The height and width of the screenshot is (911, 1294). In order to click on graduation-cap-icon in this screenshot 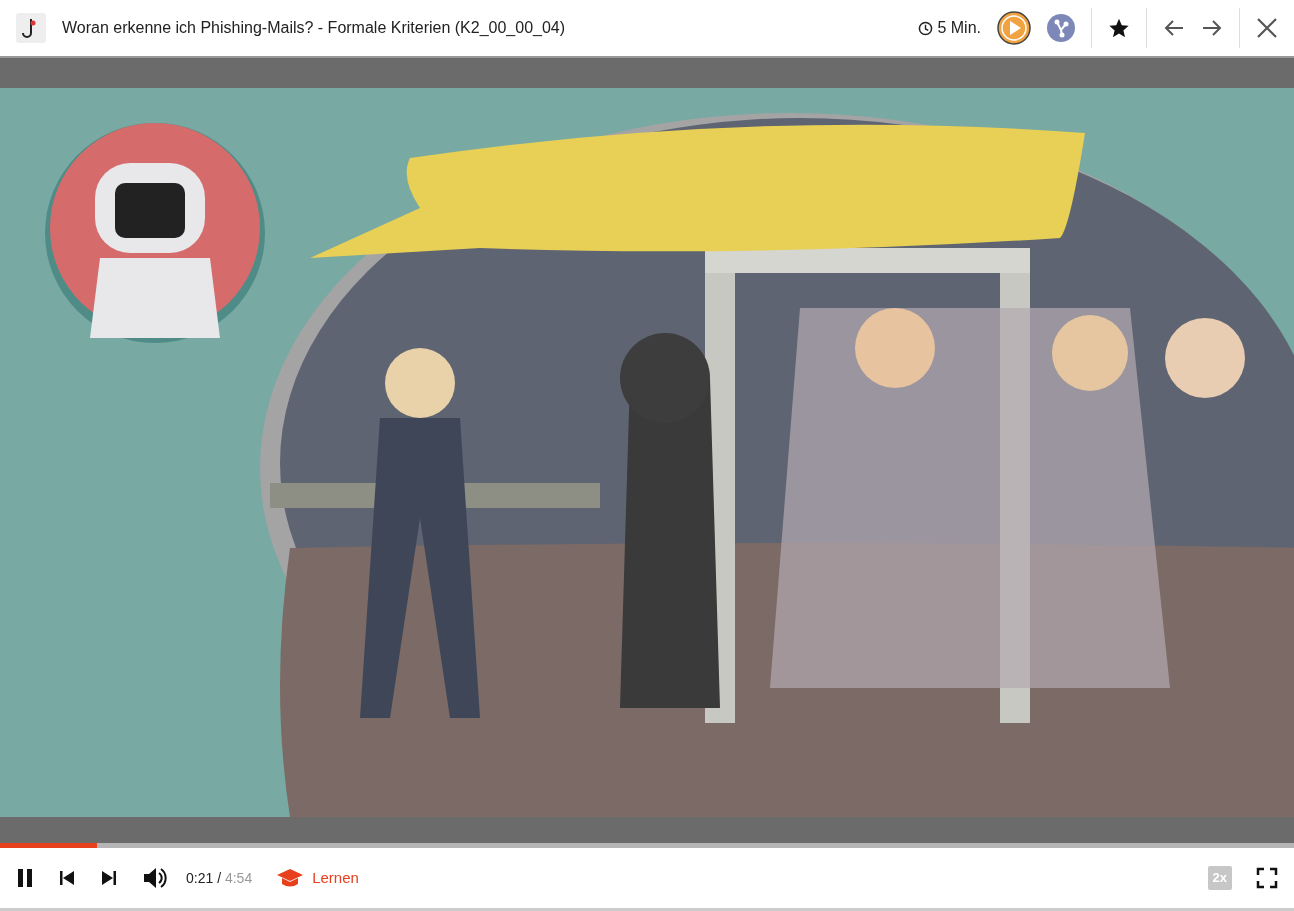, I will do `click(290, 878)`.